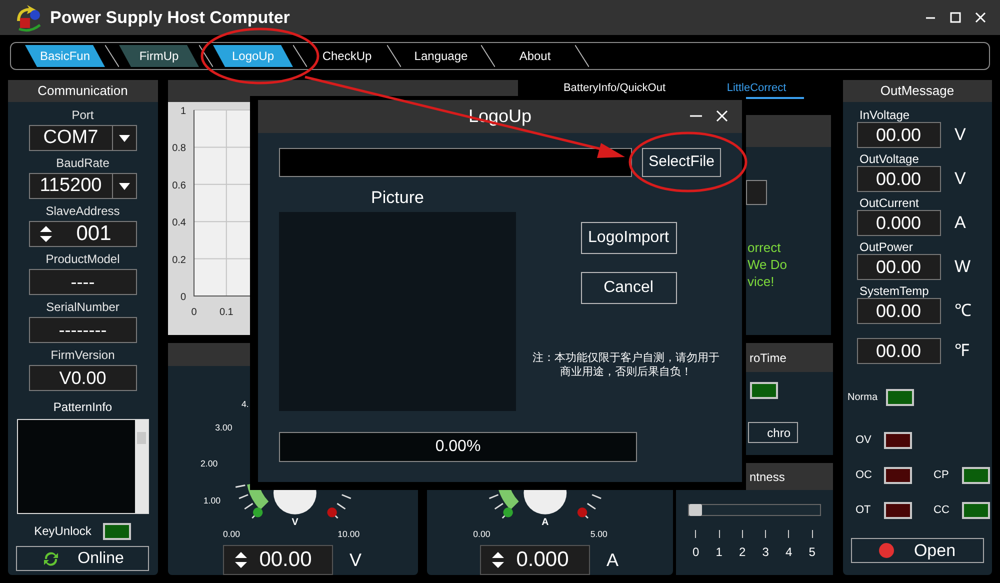 This screenshot has width=1000, height=583. Describe the element at coordinates (183, 111) in the screenshot. I see `axis-tick-label: 1` at that location.